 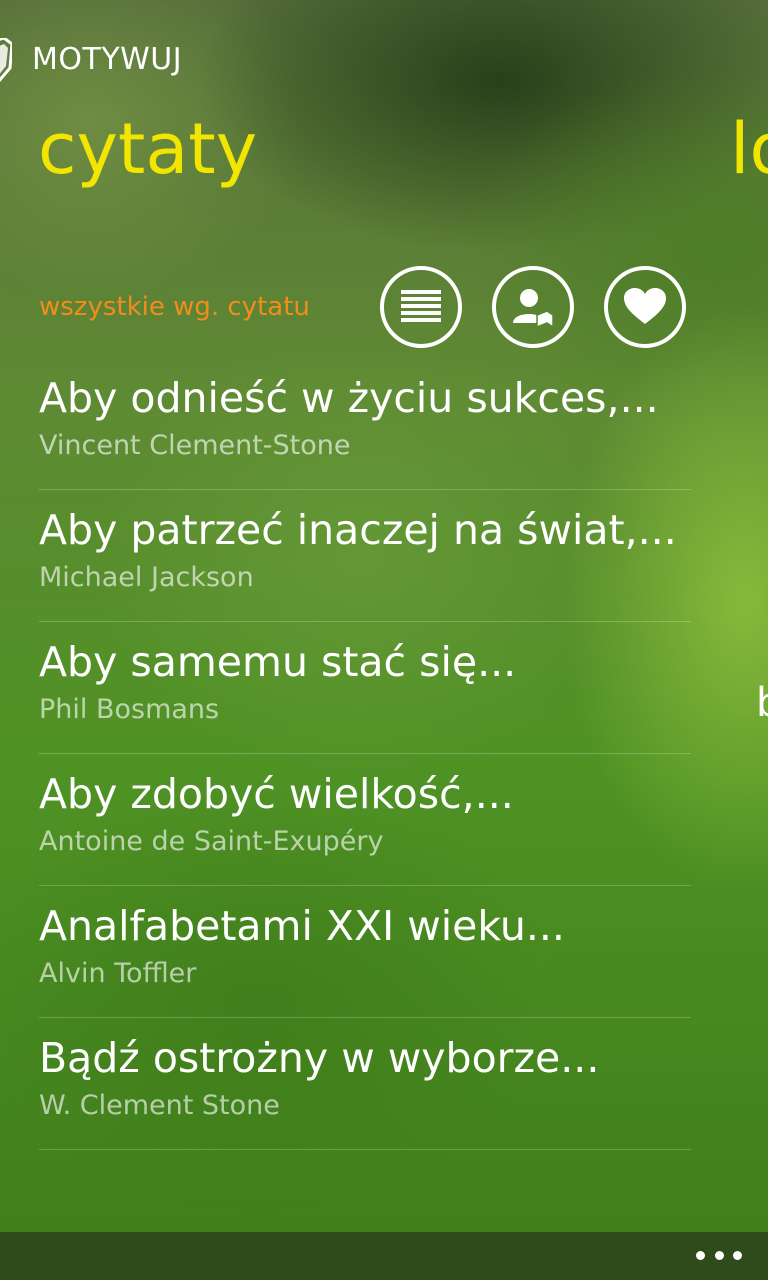 What do you see at coordinates (107, 59) in the screenshot?
I see `app-title: MOTYWUJ` at bounding box center [107, 59].